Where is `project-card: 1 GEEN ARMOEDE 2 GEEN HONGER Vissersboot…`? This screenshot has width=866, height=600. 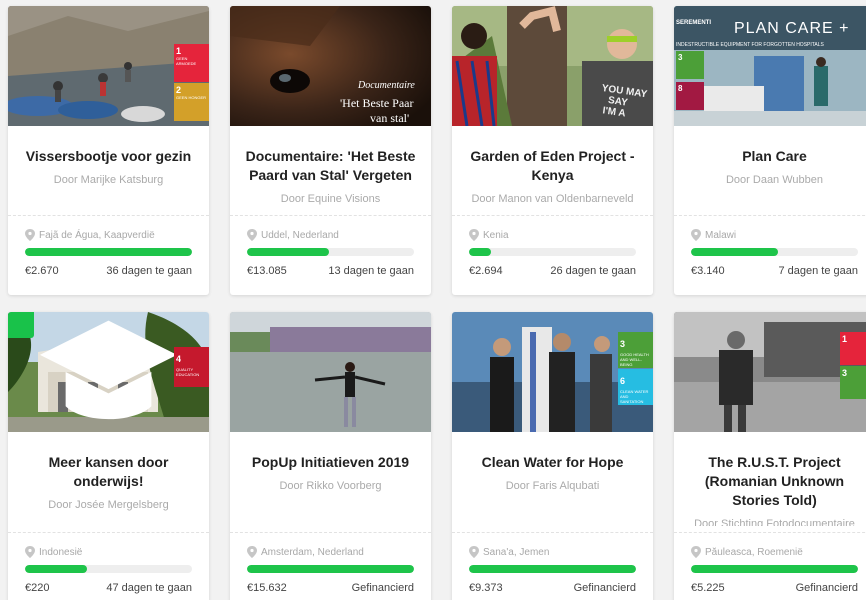
project-card: 1 GEEN ARMOEDE 2 GEEN HONGER Vissersboot… is located at coordinates (108, 150).